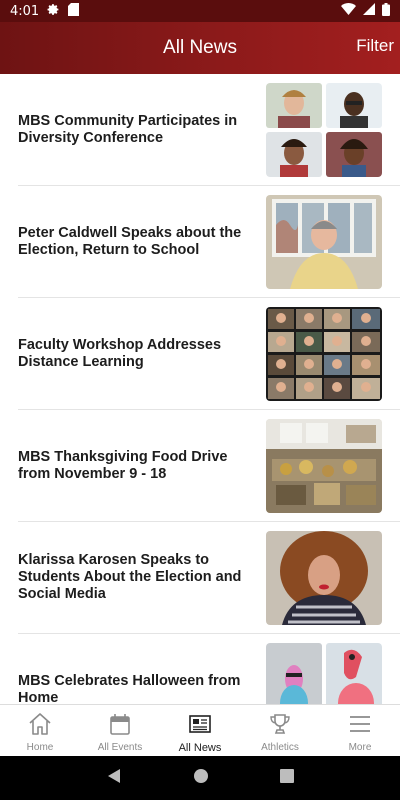 The width and height of the screenshot is (400, 800). I want to click on news-item: MBS Celebrates Halloween from Home, so click(209, 669).